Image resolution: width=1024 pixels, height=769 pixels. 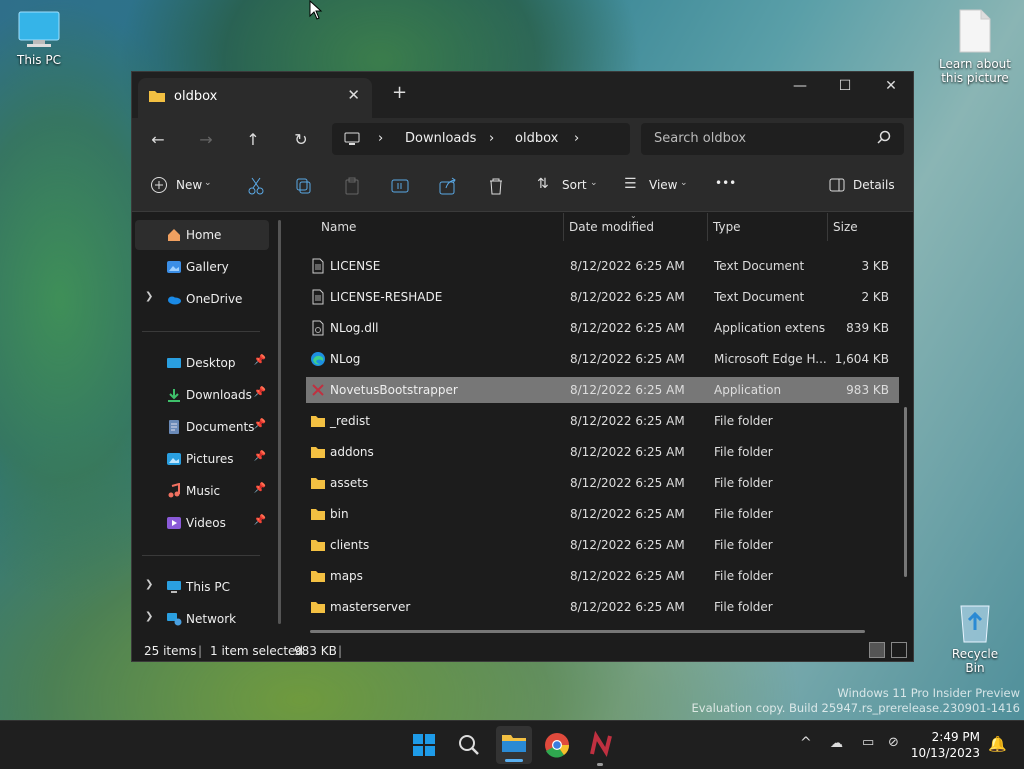 I want to click on novetus-icon, so click(x=601, y=745).